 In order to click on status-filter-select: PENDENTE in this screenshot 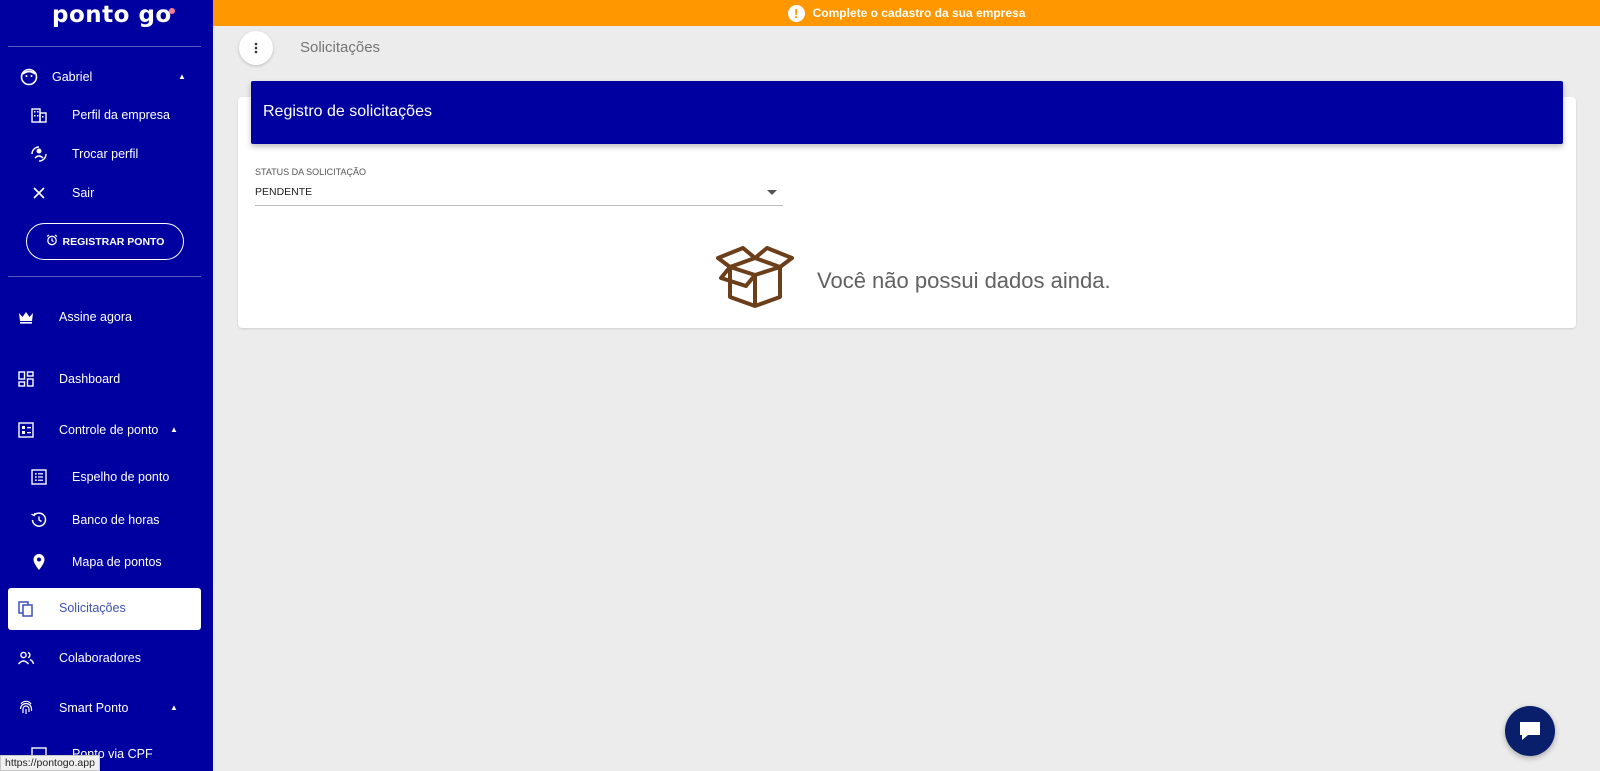, I will do `click(519, 193)`.